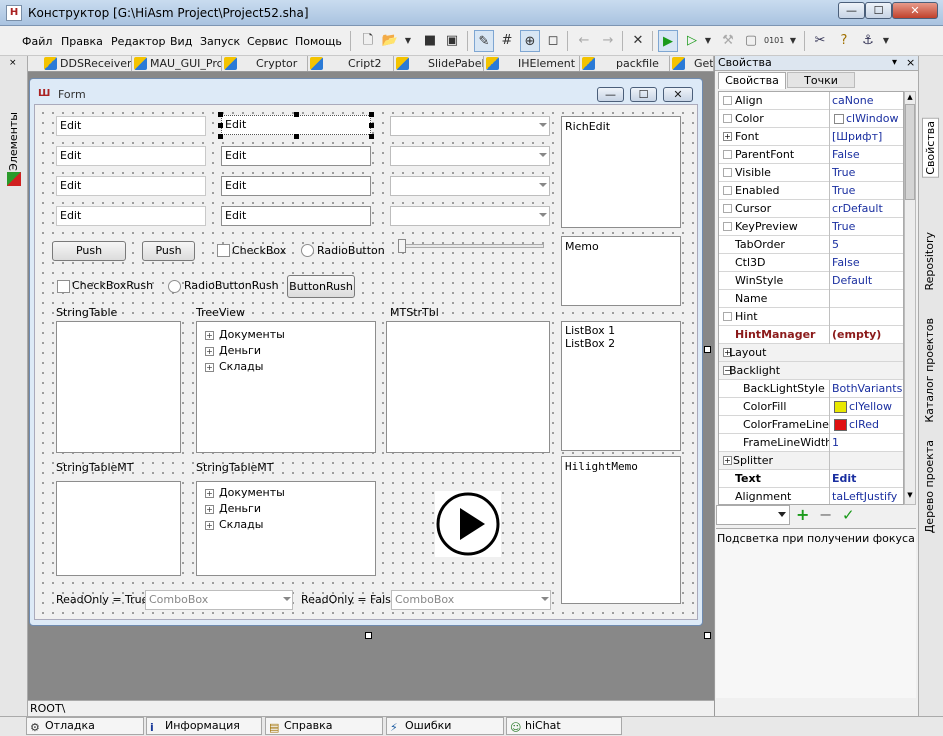 This screenshot has height=736, width=943. What do you see at coordinates (368, 41) in the screenshot?
I see `new-file-icon: 🗋` at bounding box center [368, 41].